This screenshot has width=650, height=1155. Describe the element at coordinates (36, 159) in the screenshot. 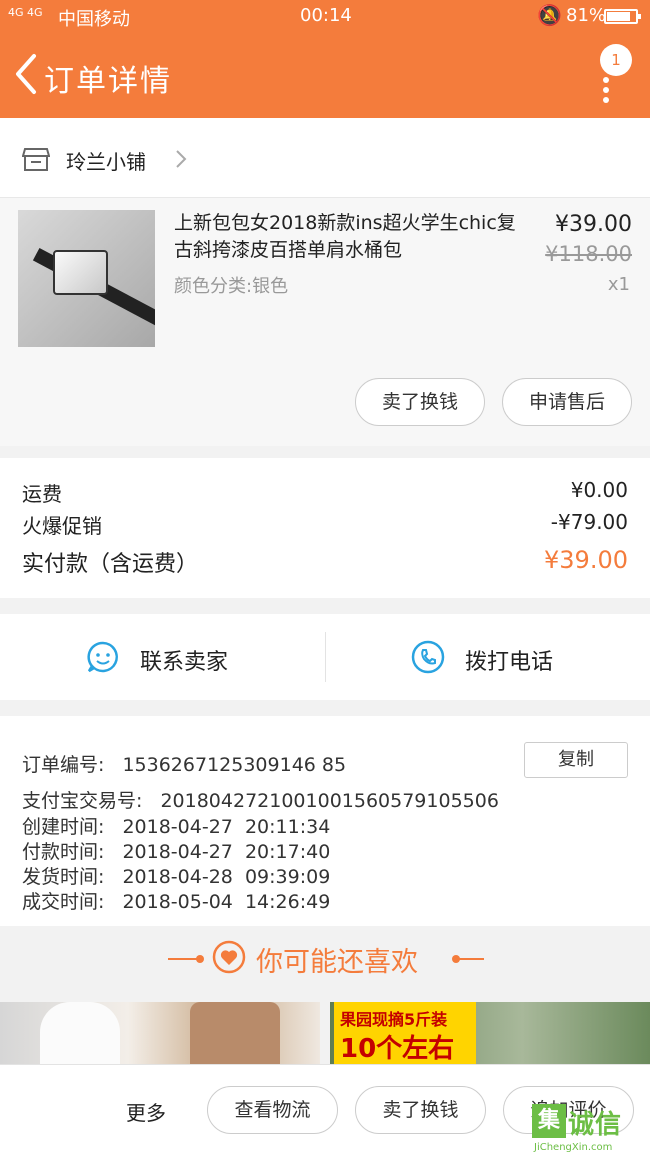

I see `store-icon` at that location.